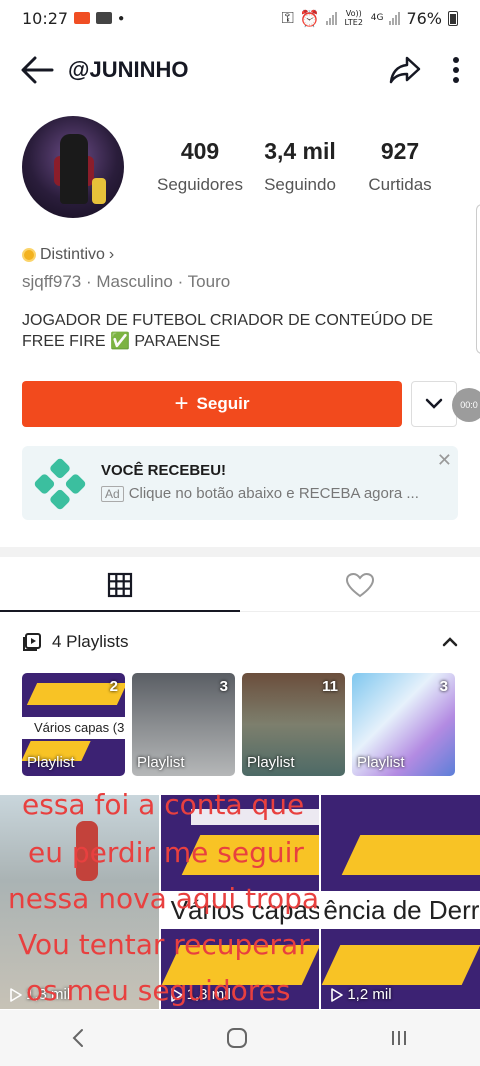  What do you see at coordinates (240, 552) in the screenshot?
I see `section-divider` at bounding box center [240, 552].